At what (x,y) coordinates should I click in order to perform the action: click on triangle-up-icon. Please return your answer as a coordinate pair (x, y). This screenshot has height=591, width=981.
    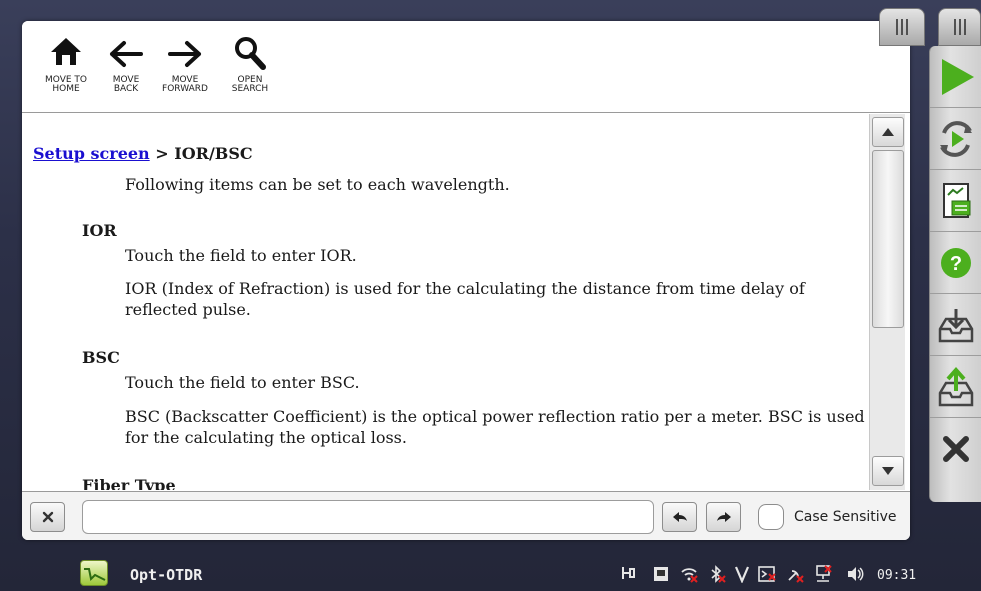
    Looking at the image, I should click on (888, 132).